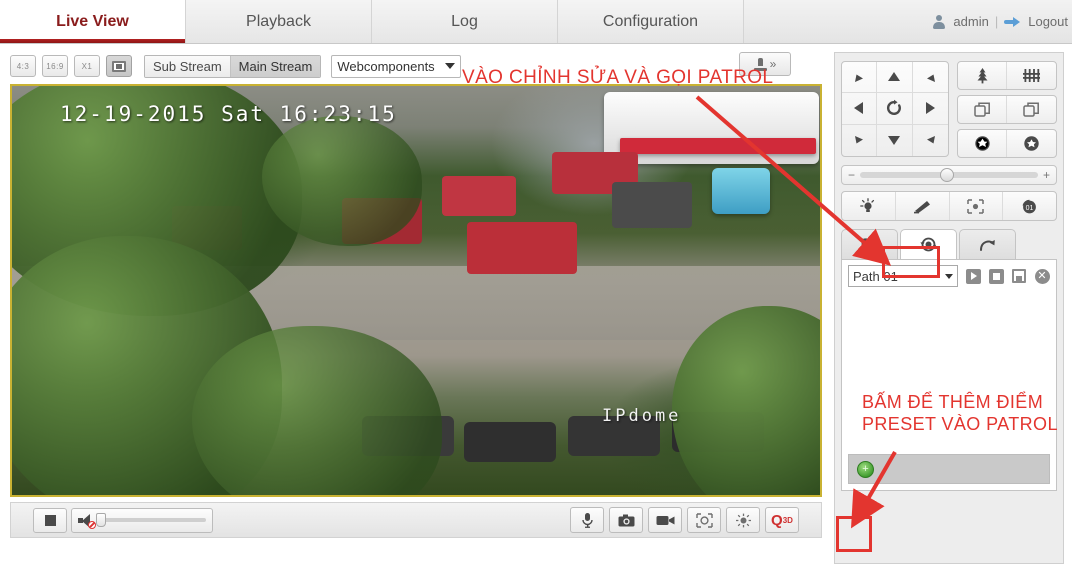  I want to click on video-bottom-toolbar: Q 3D, so click(416, 520).